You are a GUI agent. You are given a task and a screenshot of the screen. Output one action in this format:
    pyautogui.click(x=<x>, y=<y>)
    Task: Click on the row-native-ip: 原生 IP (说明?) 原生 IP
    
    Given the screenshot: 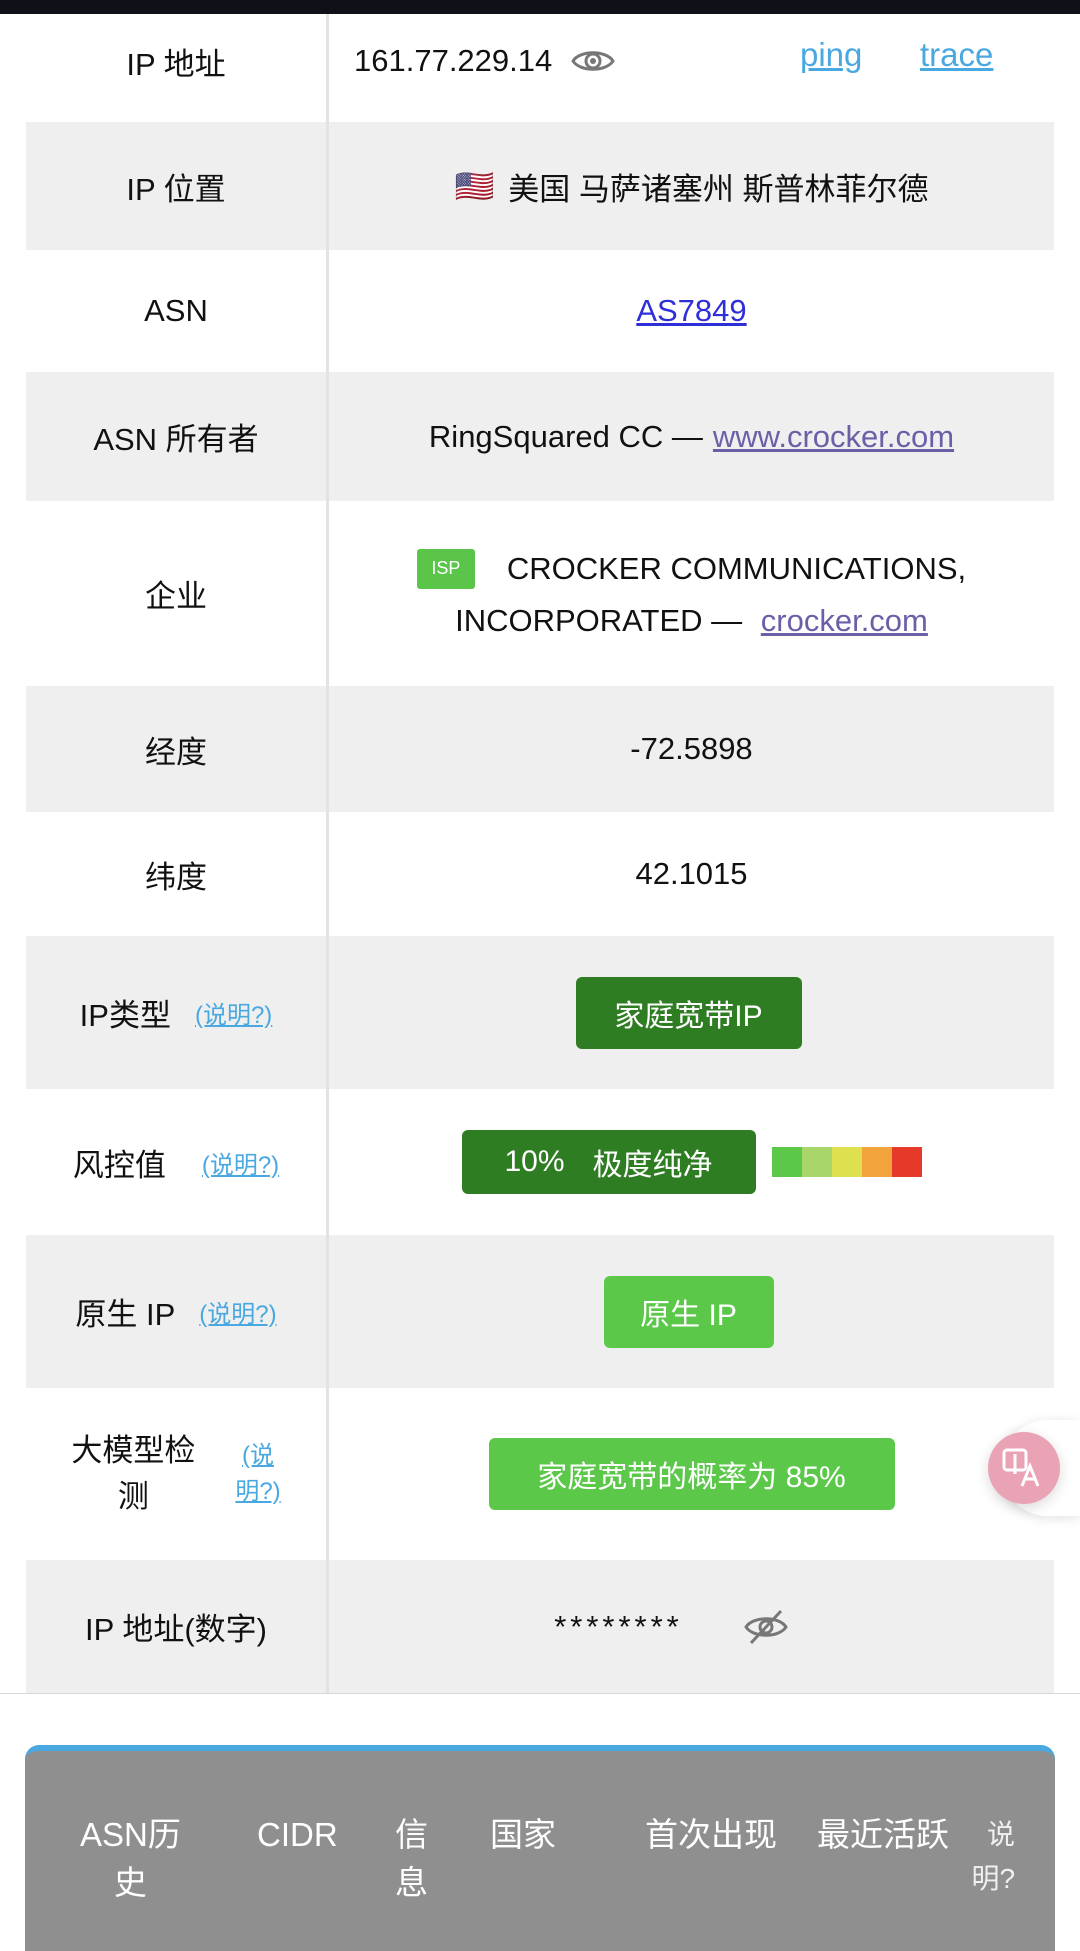 What is the action you would take?
    pyautogui.click(x=540, y=1311)
    